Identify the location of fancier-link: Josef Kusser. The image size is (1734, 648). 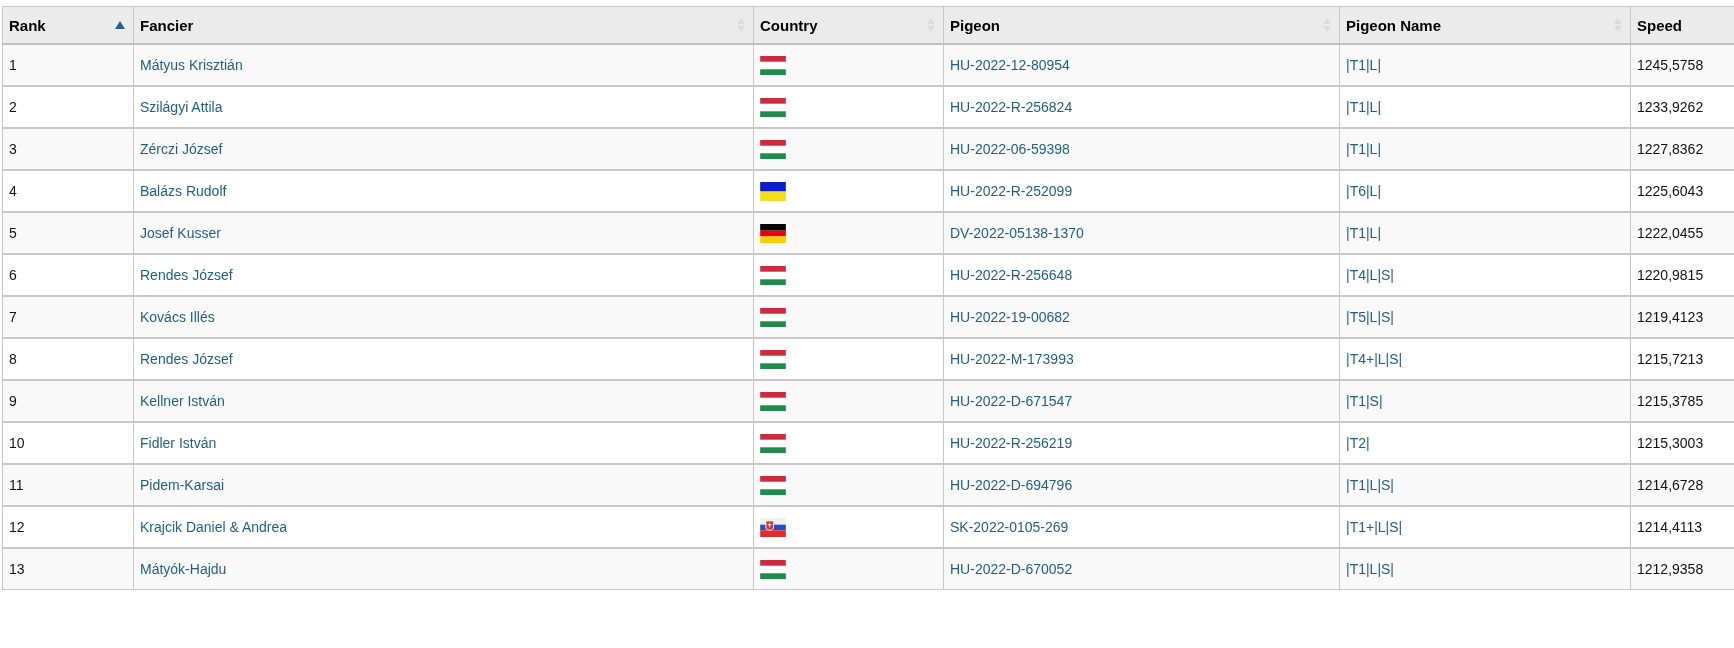
(180, 233).